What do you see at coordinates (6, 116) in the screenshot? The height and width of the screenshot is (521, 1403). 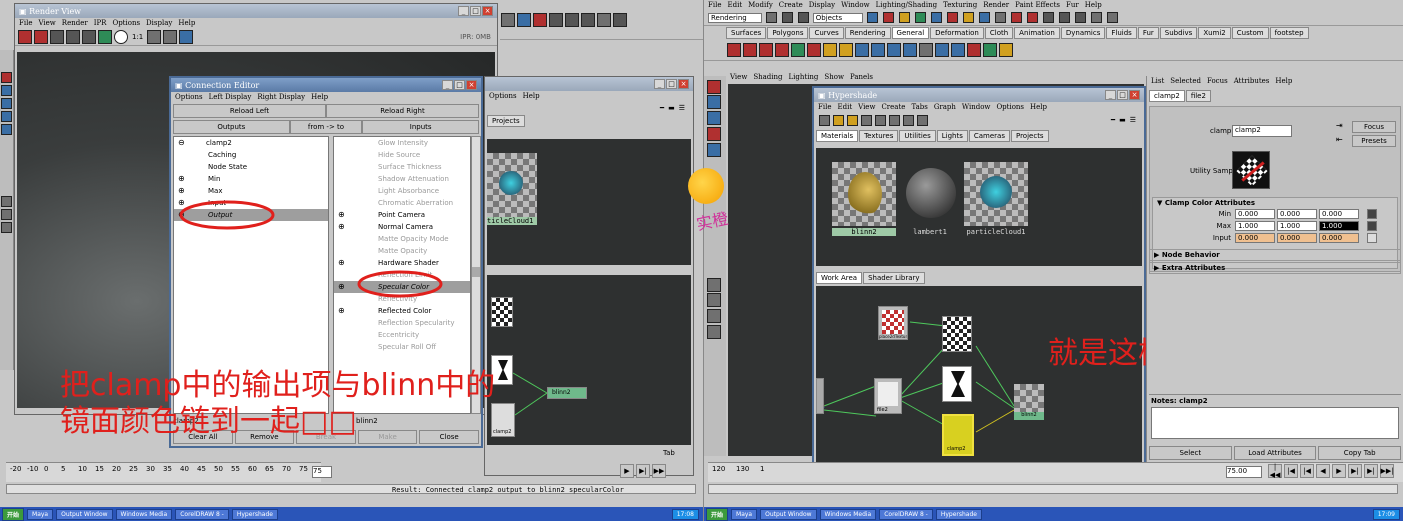 I see `rotate-tool-icon` at bounding box center [6, 116].